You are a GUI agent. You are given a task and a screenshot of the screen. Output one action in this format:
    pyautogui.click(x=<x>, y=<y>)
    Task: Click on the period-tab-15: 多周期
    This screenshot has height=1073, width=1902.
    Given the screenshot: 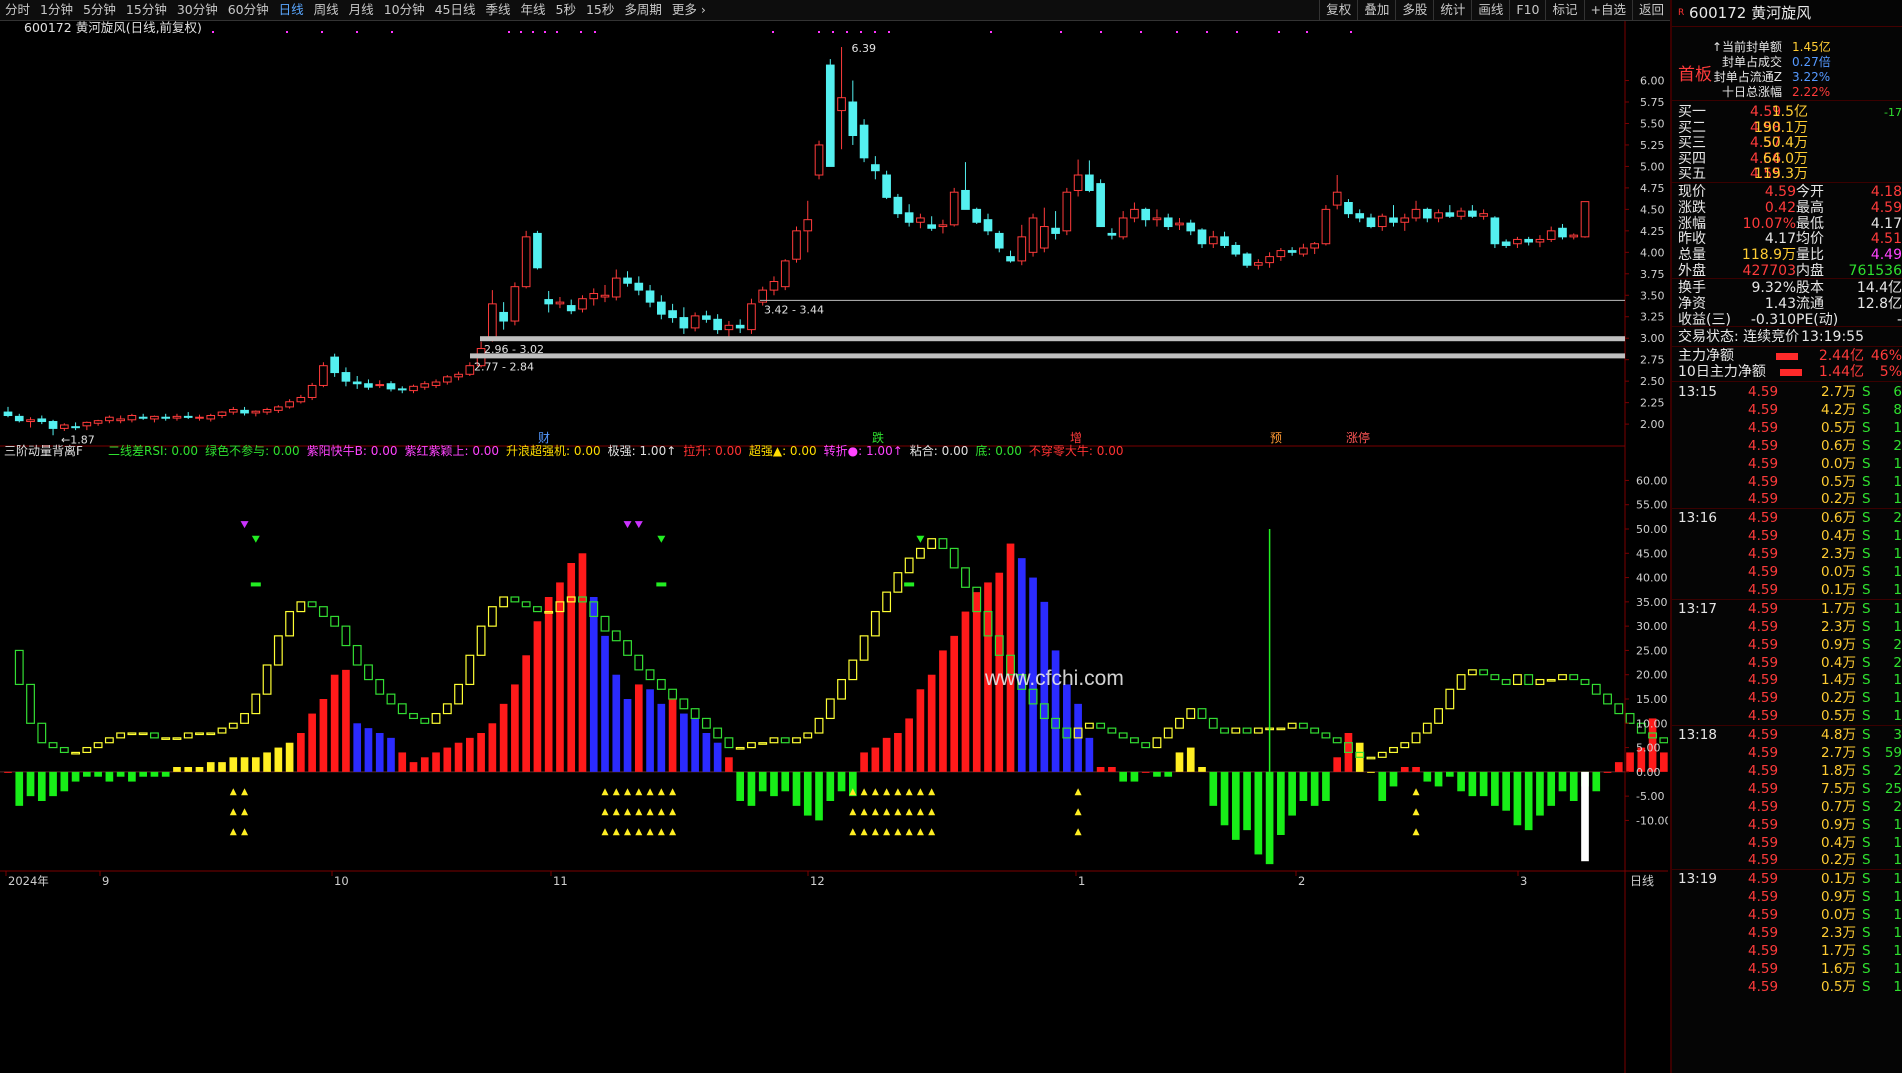 What is the action you would take?
    pyautogui.click(x=643, y=10)
    